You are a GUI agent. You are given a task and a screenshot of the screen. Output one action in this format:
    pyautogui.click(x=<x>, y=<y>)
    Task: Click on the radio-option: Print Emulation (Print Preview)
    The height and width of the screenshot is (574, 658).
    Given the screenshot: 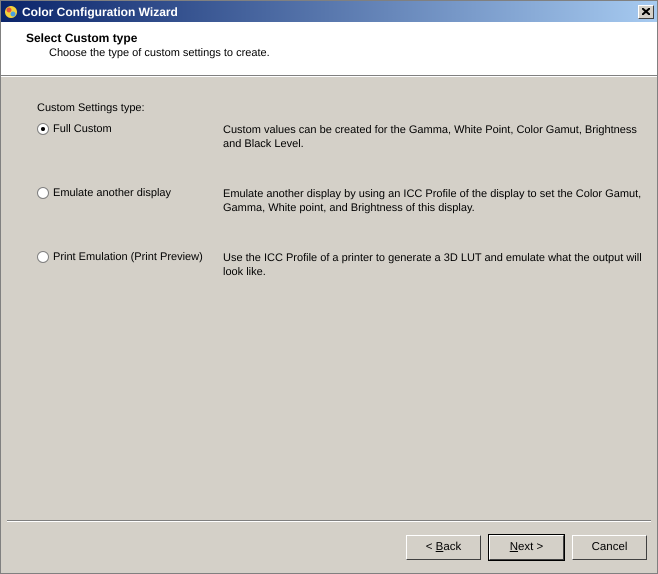 What is the action you would take?
    pyautogui.click(x=130, y=257)
    